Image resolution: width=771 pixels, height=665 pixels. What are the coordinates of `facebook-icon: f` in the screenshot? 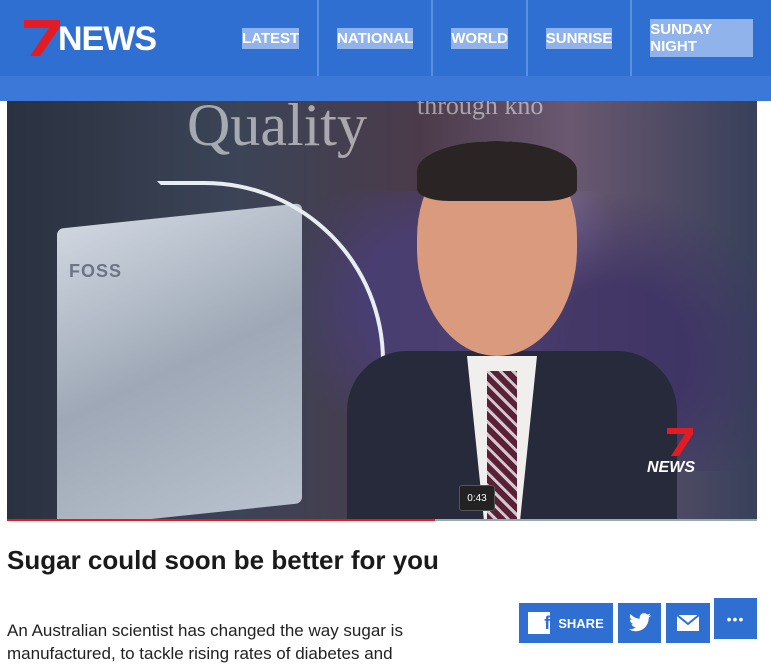 It's located at (539, 623).